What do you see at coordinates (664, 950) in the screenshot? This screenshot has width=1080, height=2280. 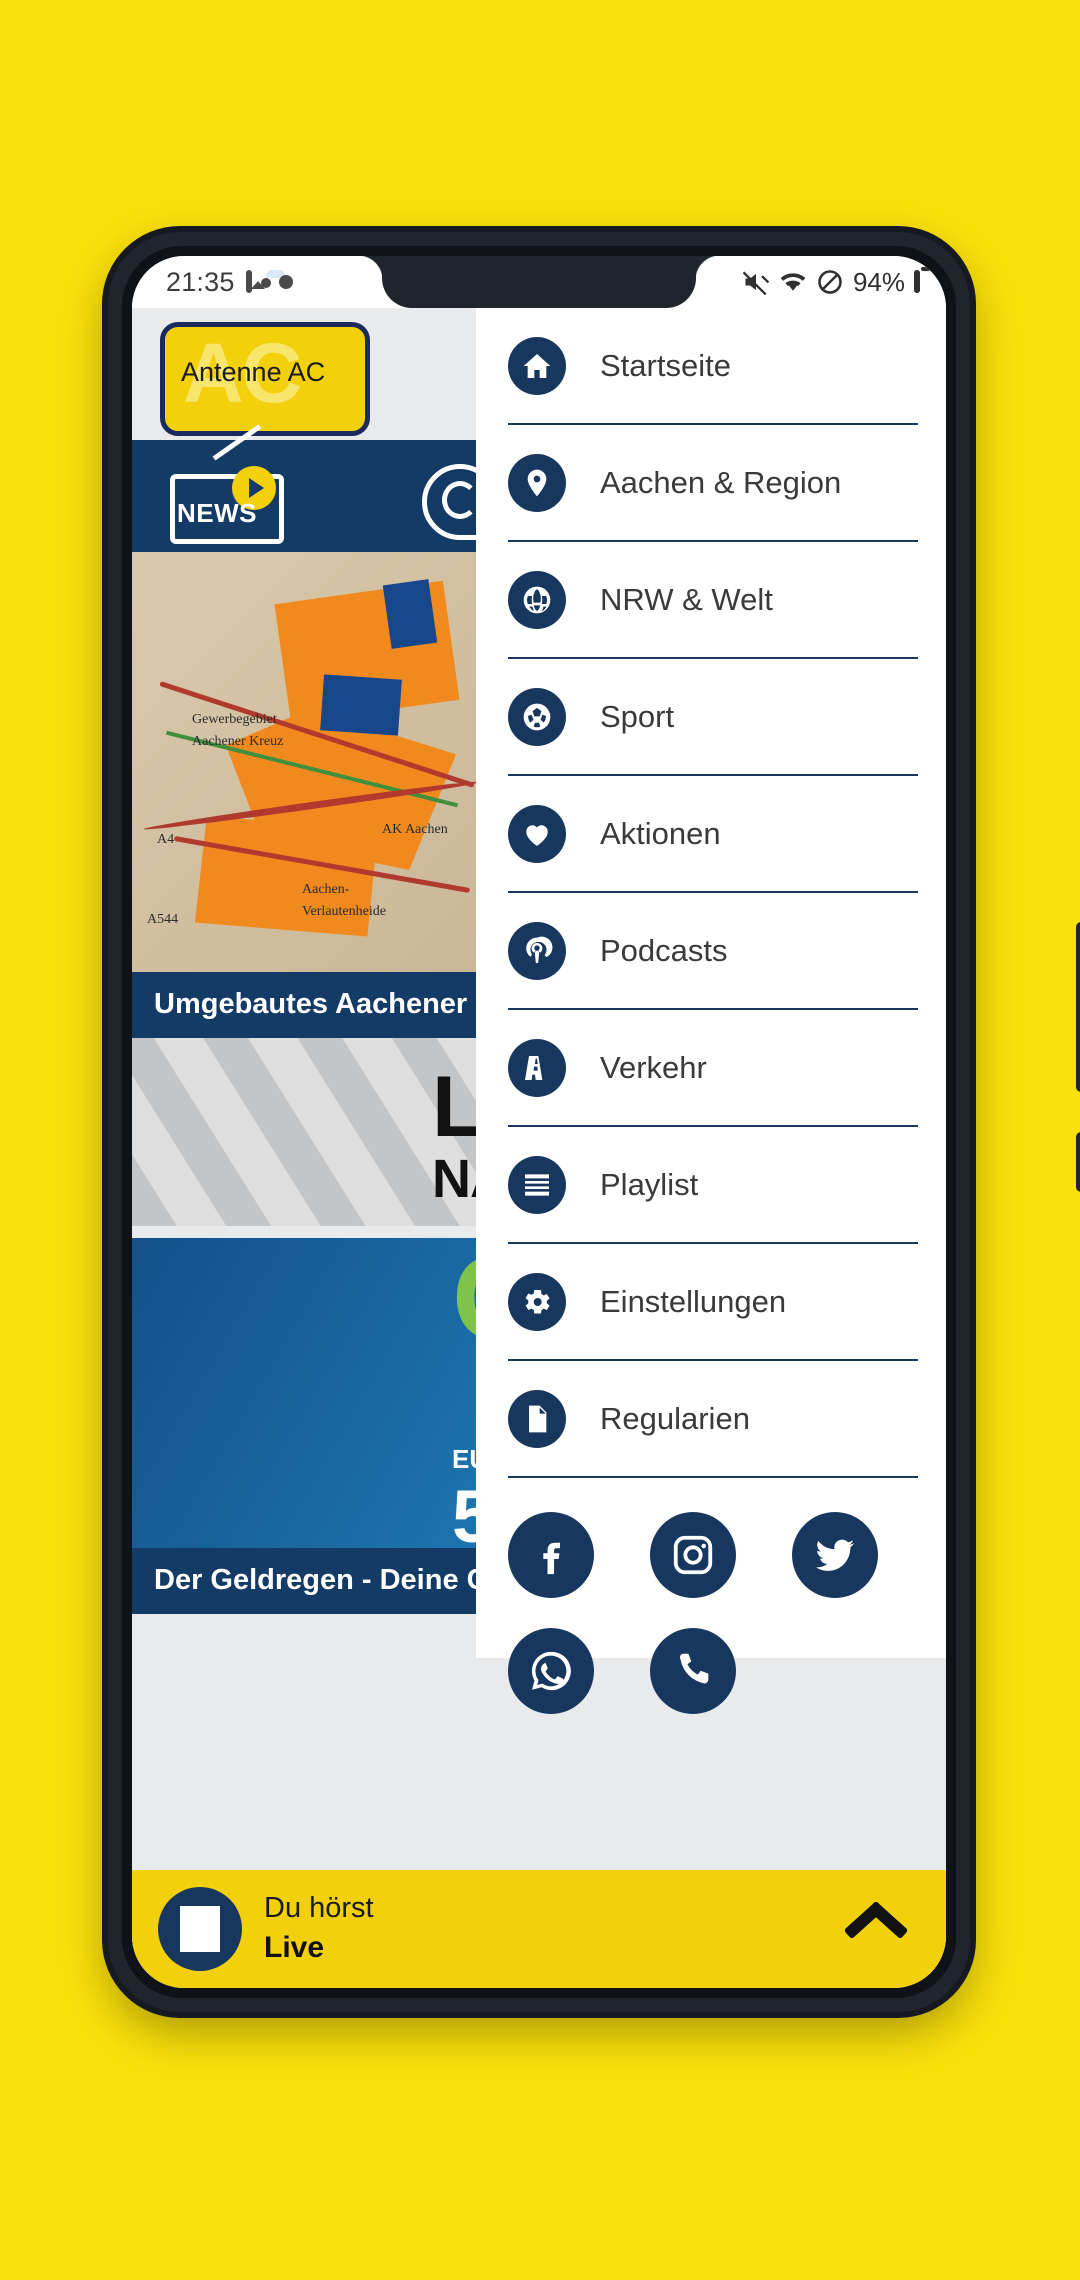 I see `menu-label: Podcasts` at bounding box center [664, 950].